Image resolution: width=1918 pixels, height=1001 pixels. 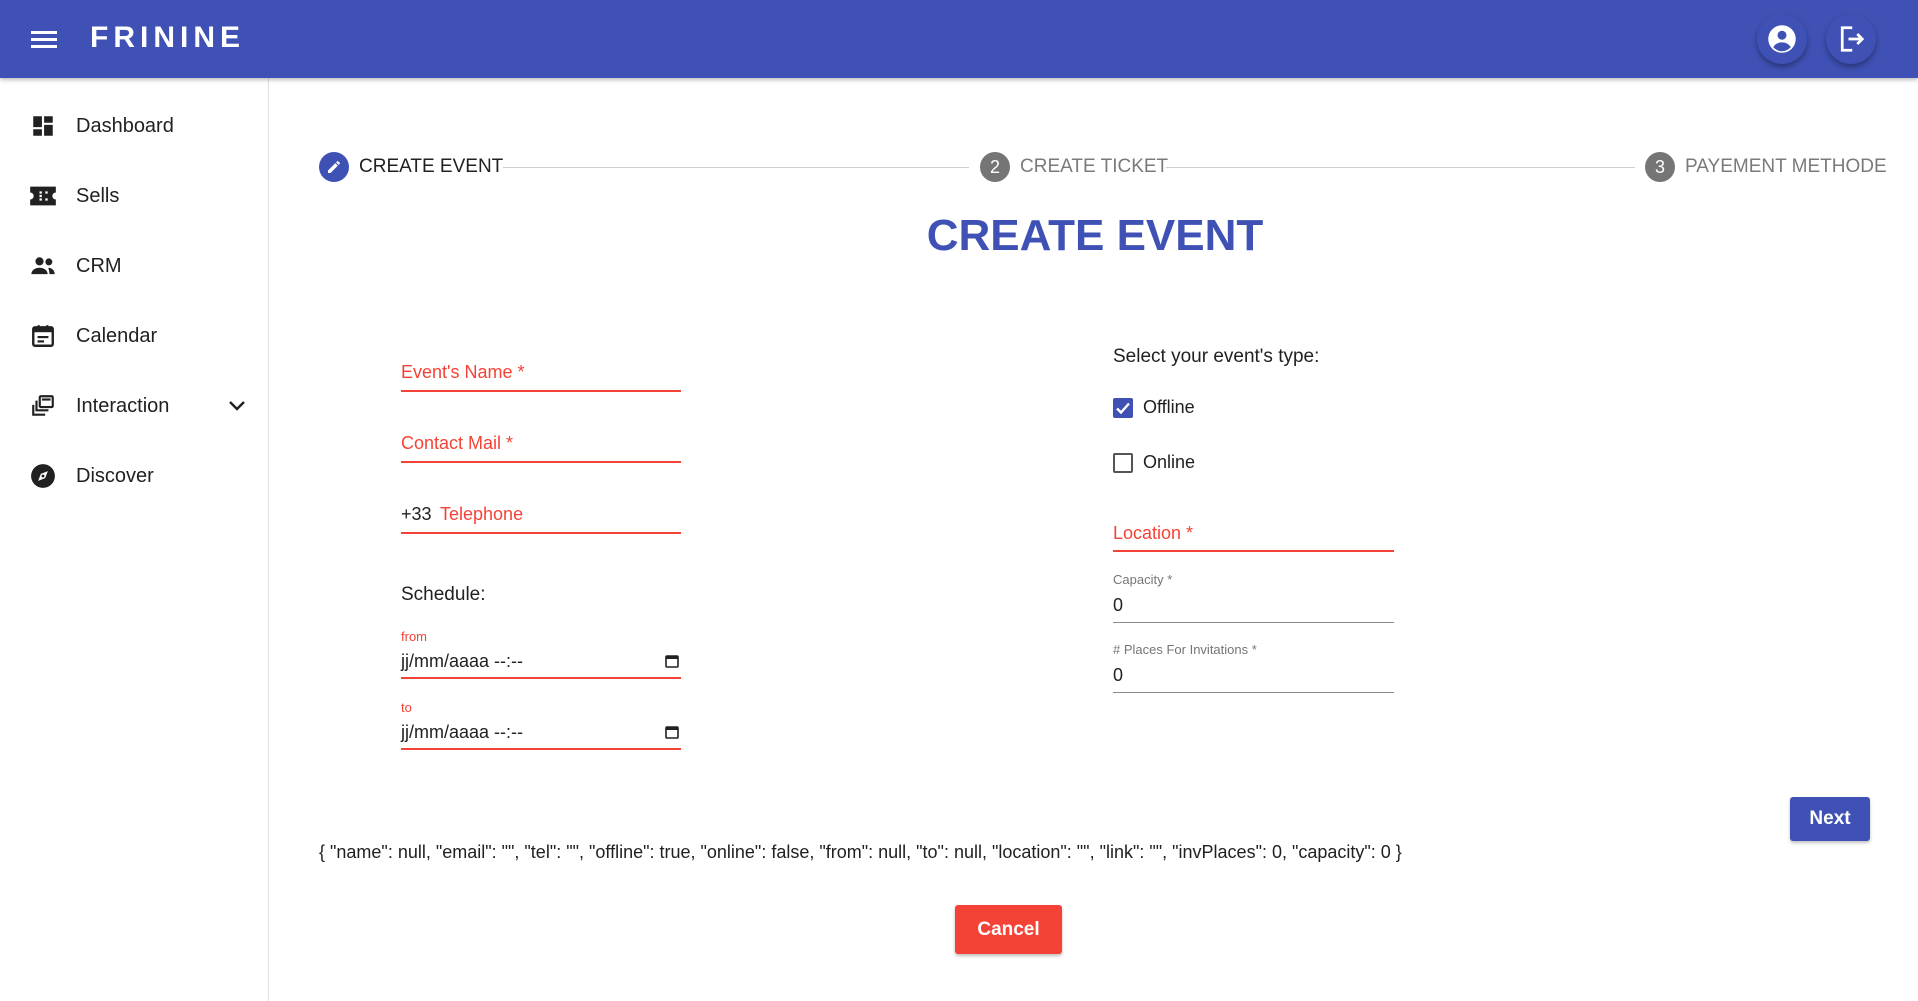 I want to click on cancel-button: Cancel, so click(x=1008, y=929).